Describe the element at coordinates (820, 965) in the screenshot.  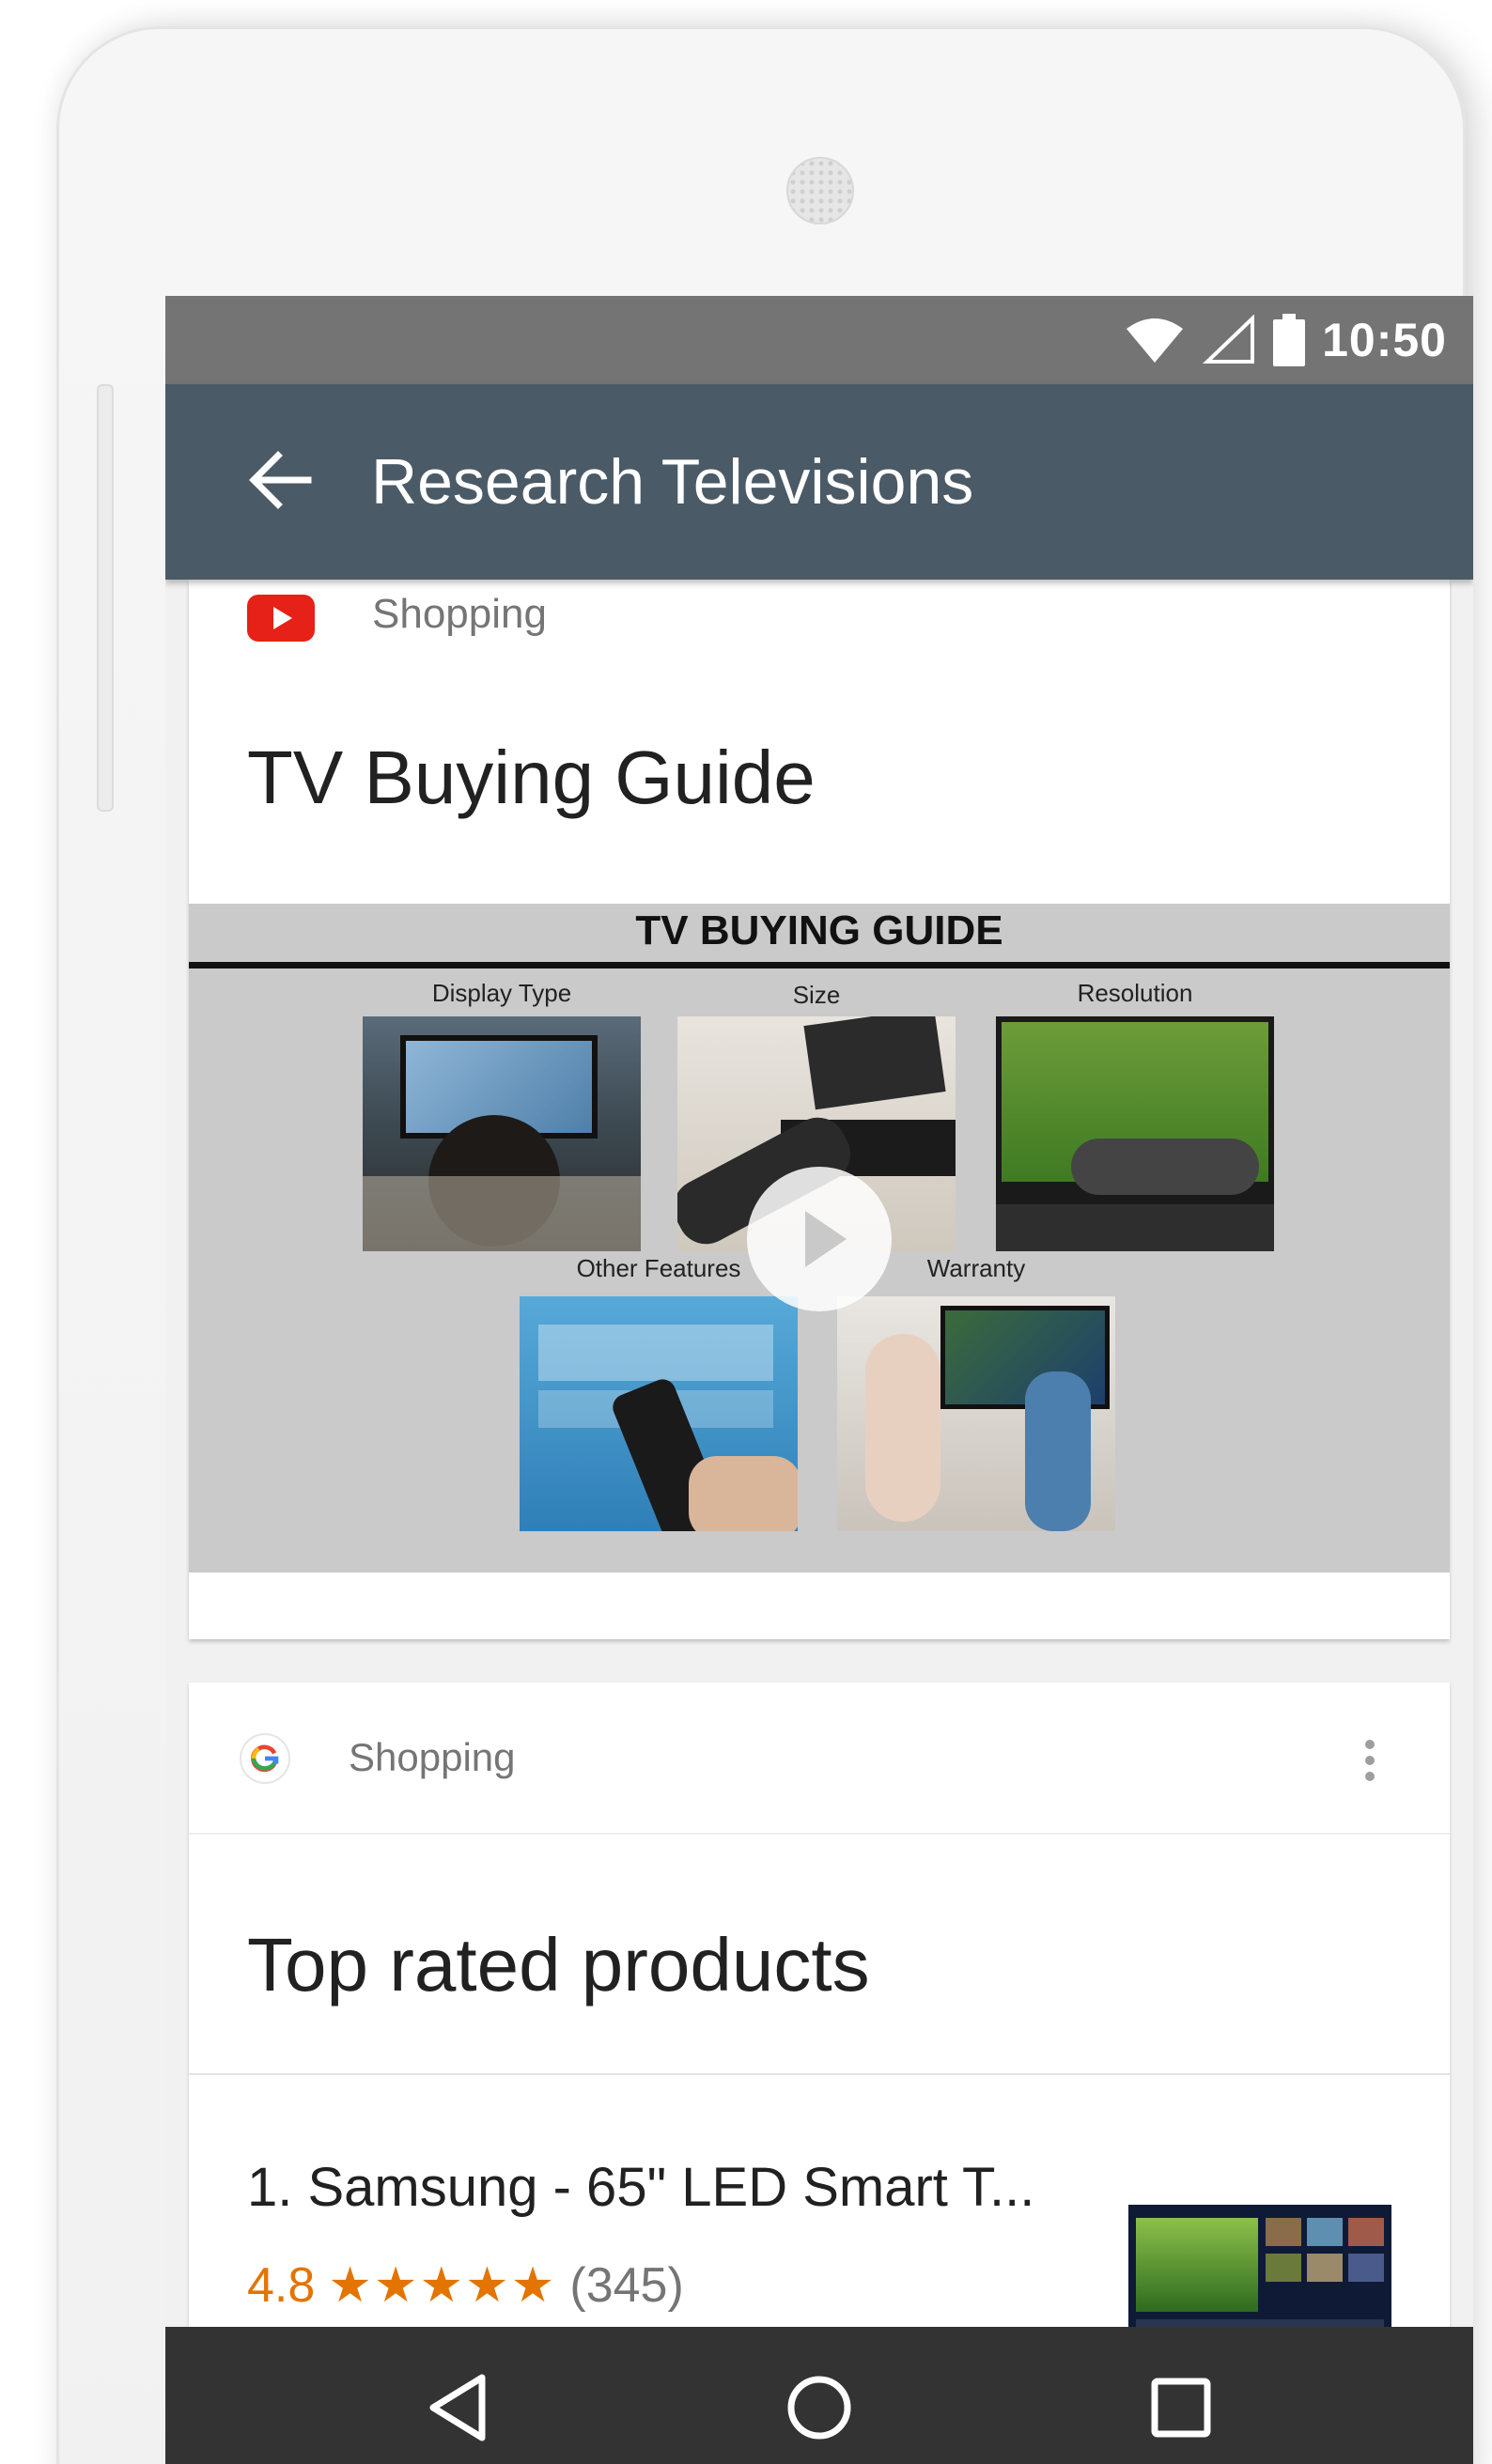
I see `thumbnail-rule` at that location.